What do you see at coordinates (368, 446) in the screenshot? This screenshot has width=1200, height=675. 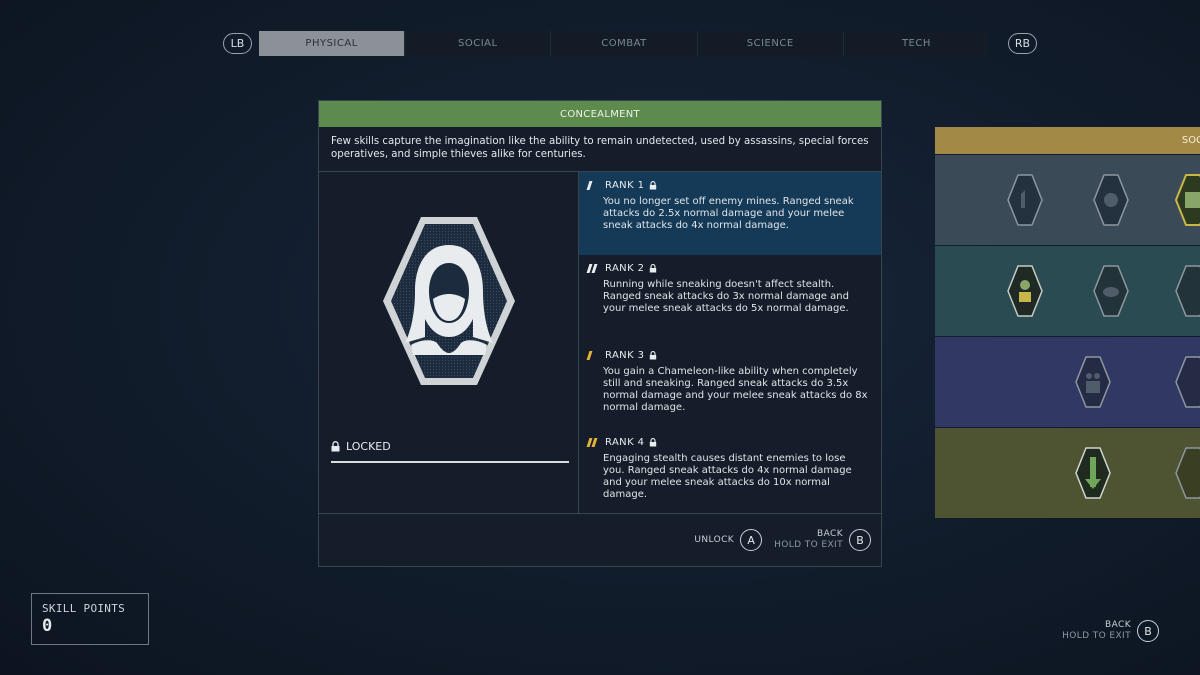 I see `locked-label: LOCKED` at bounding box center [368, 446].